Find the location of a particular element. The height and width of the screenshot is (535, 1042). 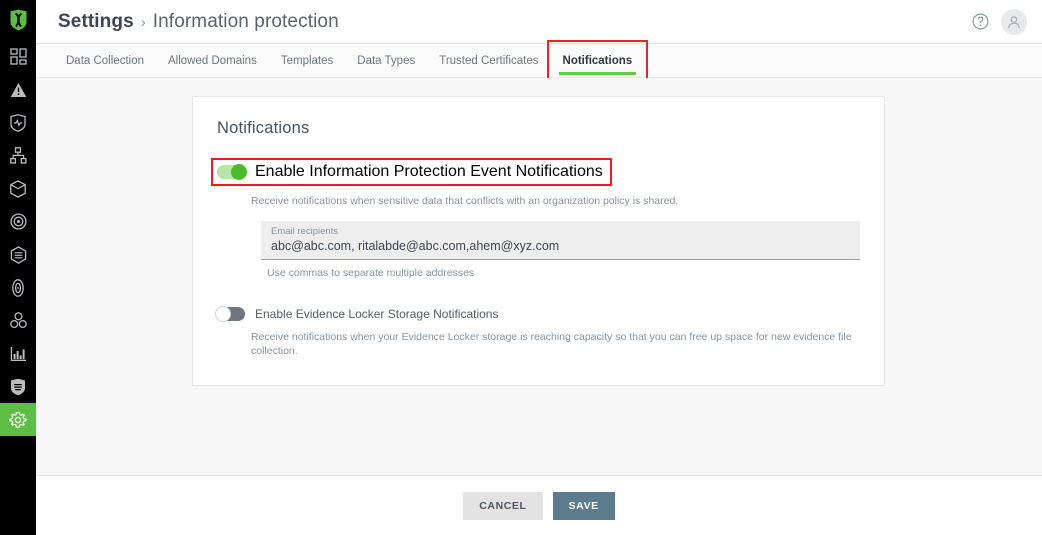

evidence-locker-toggle is located at coordinates (230, 313).